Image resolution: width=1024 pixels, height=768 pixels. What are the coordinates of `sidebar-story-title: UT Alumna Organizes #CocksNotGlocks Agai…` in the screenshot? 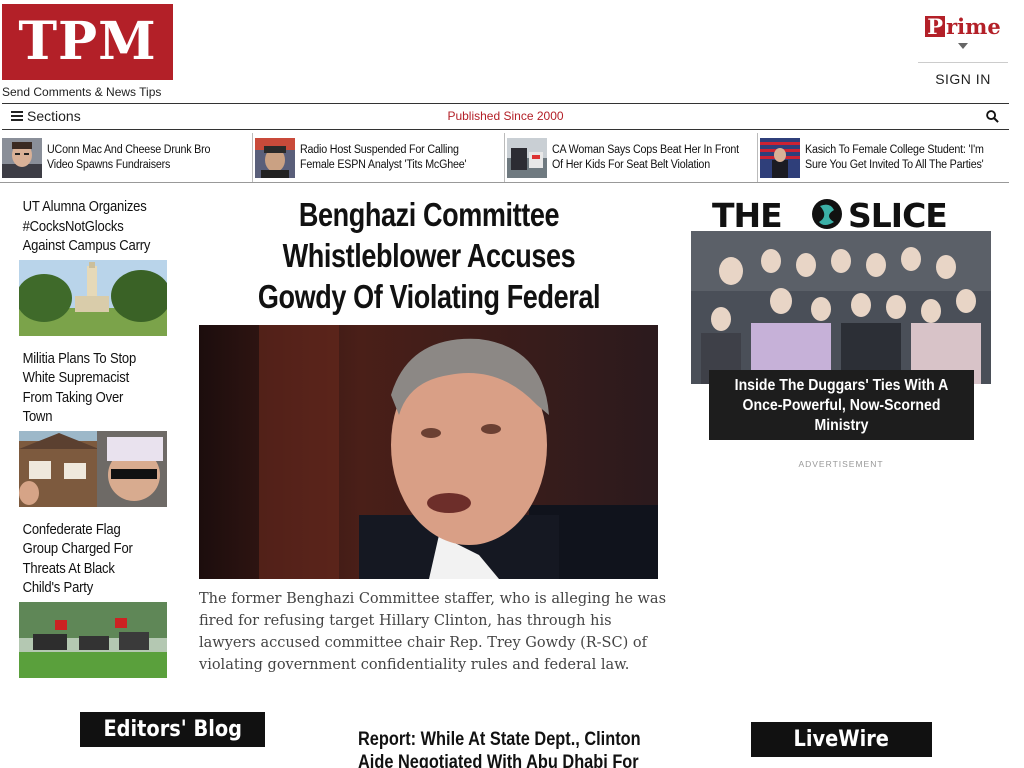 It's located at (86, 227).